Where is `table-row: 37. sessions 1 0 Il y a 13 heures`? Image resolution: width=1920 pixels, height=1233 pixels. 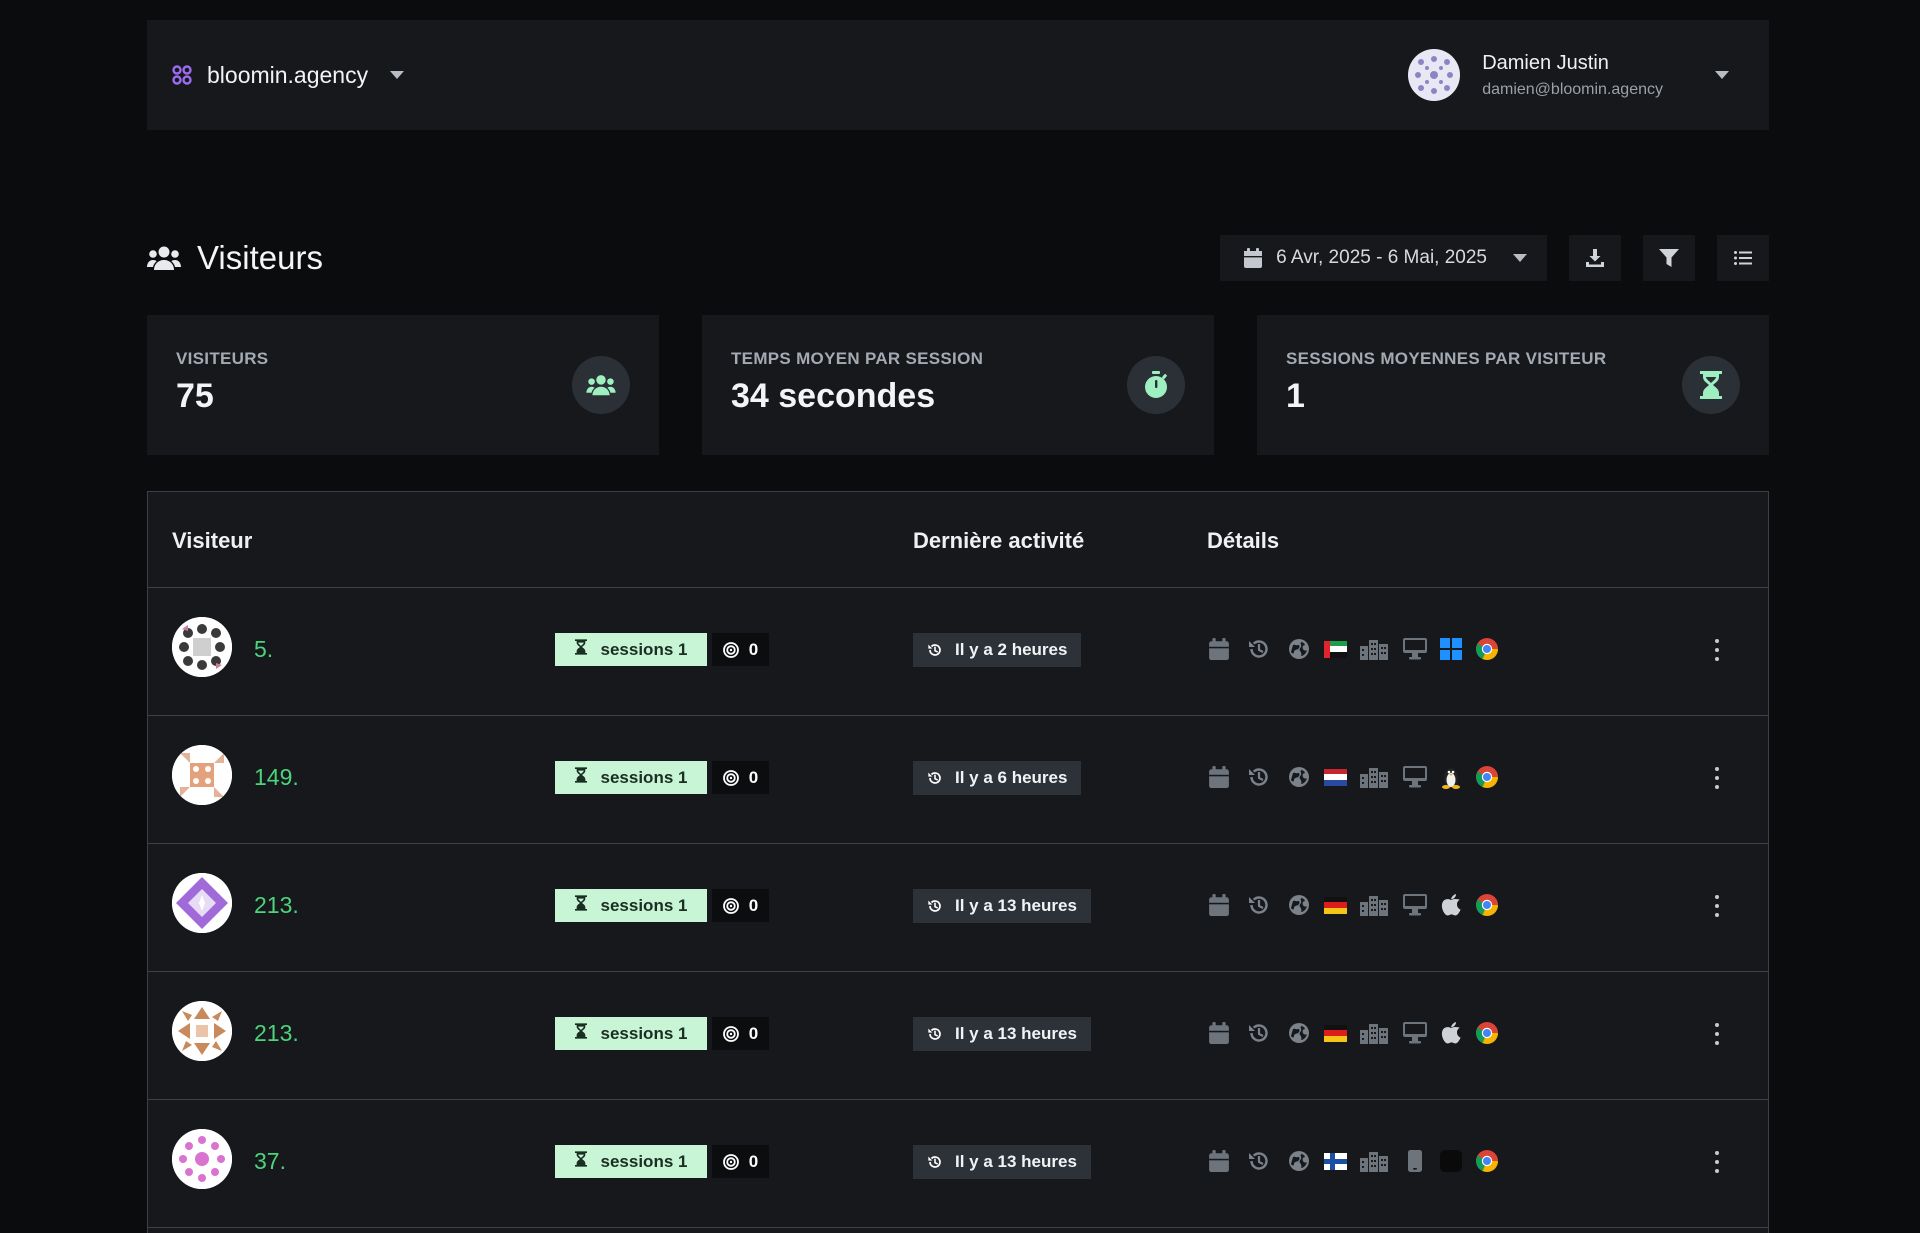 table-row: 37. sessions 1 0 Il y a 13 heures is located at coordinates (958, 1164).